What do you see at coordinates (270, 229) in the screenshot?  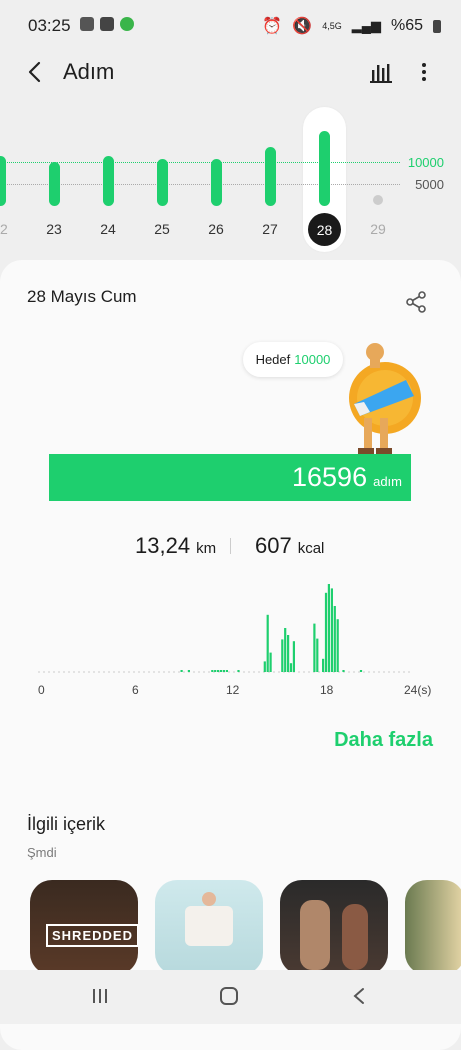 I see `day-label-27: 27` at bounding box center [270, 229].